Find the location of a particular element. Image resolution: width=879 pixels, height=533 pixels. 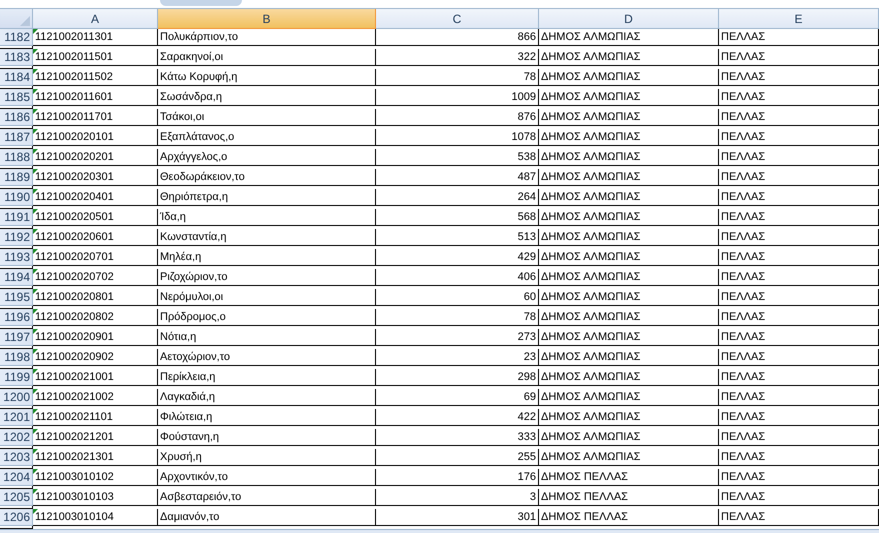

row-header: 1201 is located at coordinates (16, 417).